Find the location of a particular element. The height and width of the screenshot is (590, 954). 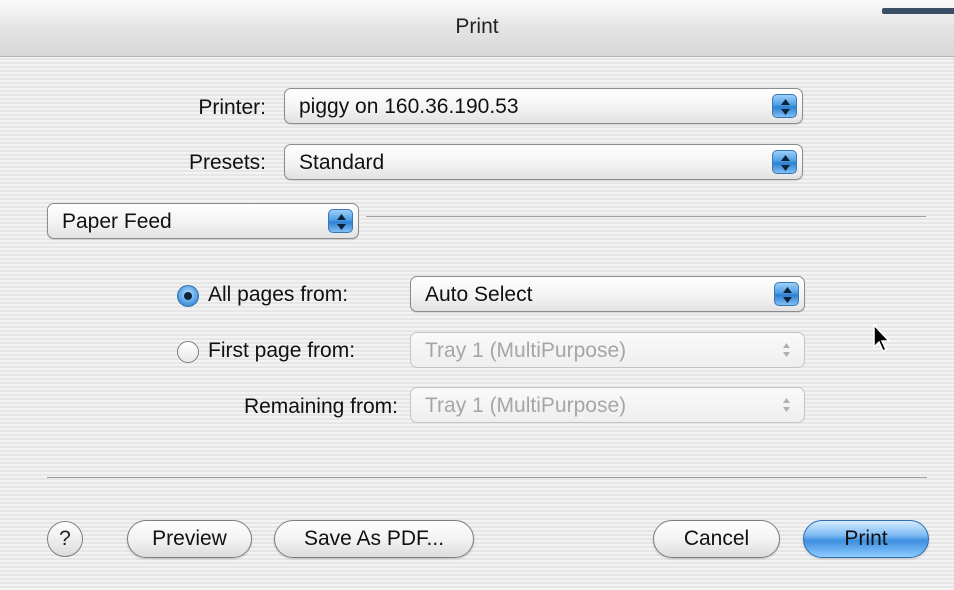

first-page-popup: Tray 1 (MultiPurpose) is located at coordinates (607, 350).